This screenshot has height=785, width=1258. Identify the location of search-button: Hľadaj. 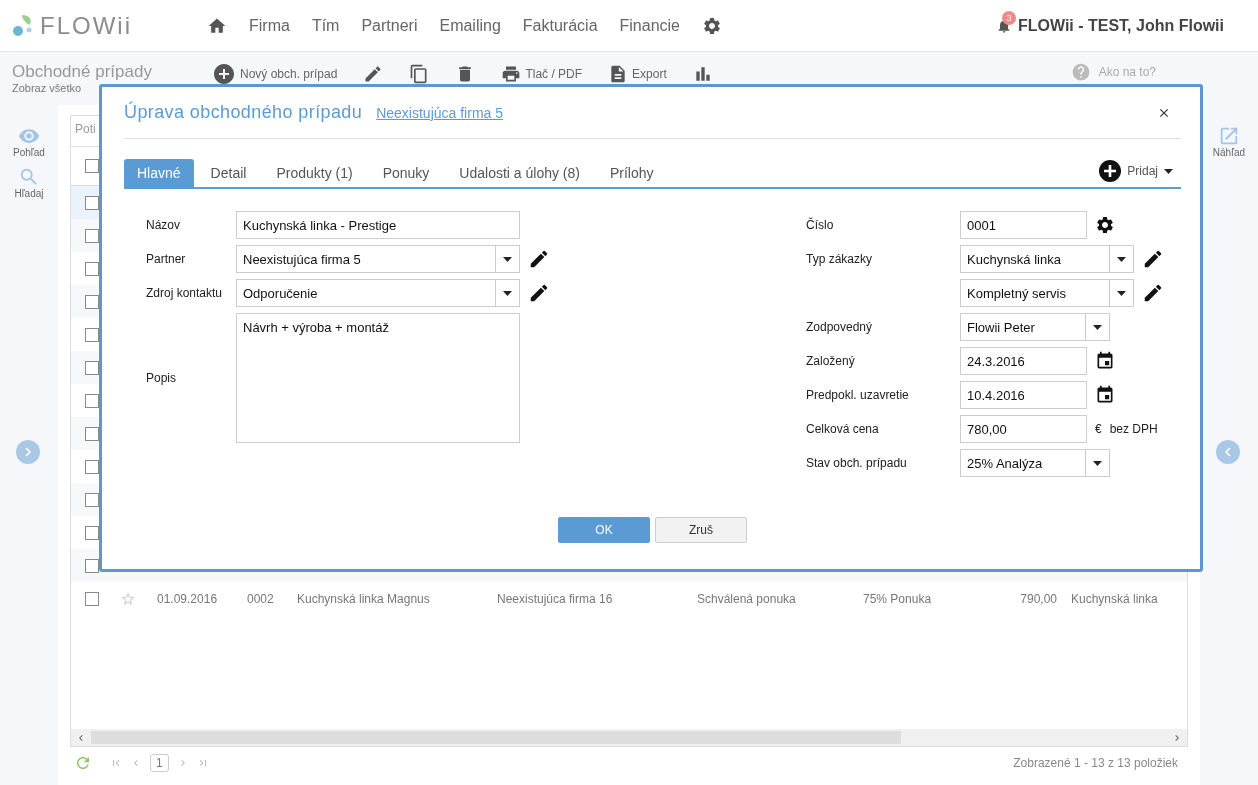
(29, 182).